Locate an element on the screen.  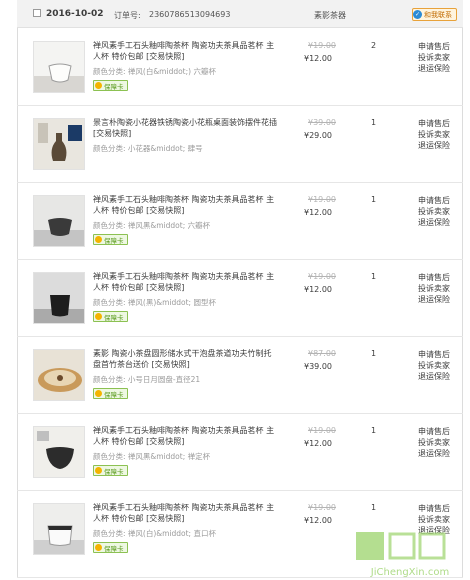
unit-price: ¥29.00 is located at coordinates (318, 135).